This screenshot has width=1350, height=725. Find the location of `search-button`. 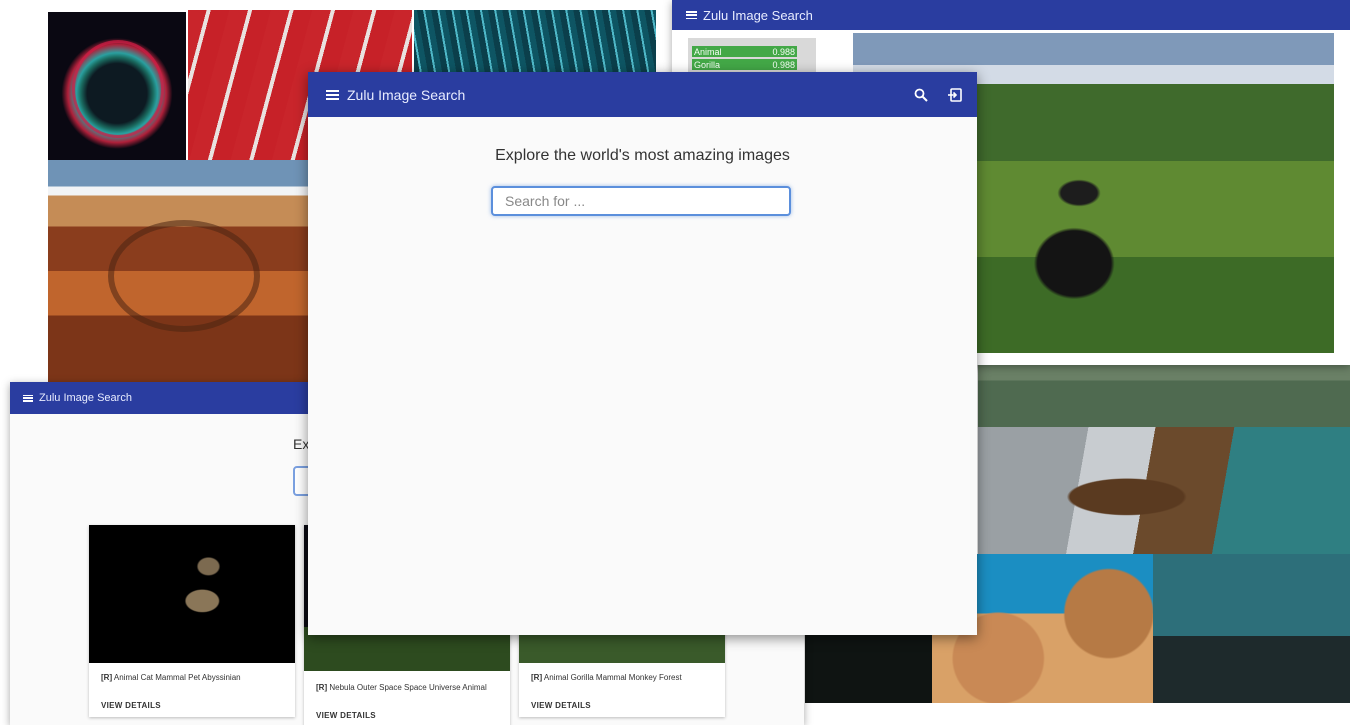

search-button is located at coordinates (921, 95).